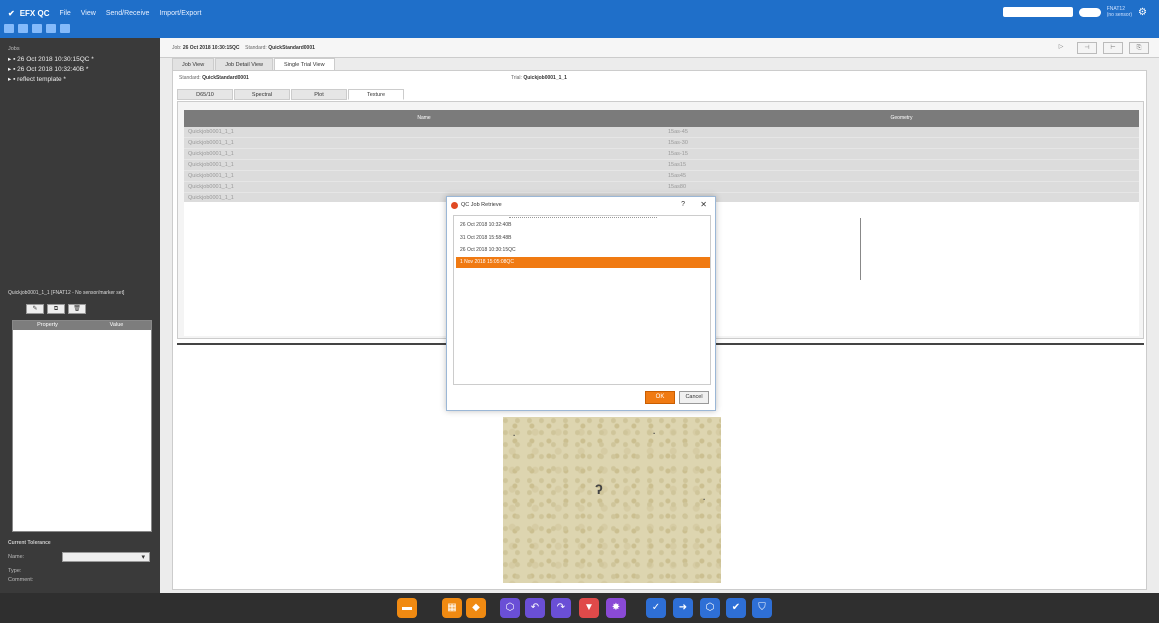 This screenshot has height=623, width=1159. What do you see at coordinates (80, 79) in the screenshot?
I see `job-tree-item: ▸ ▪ reflect template *` at bounding box center [80, 79].